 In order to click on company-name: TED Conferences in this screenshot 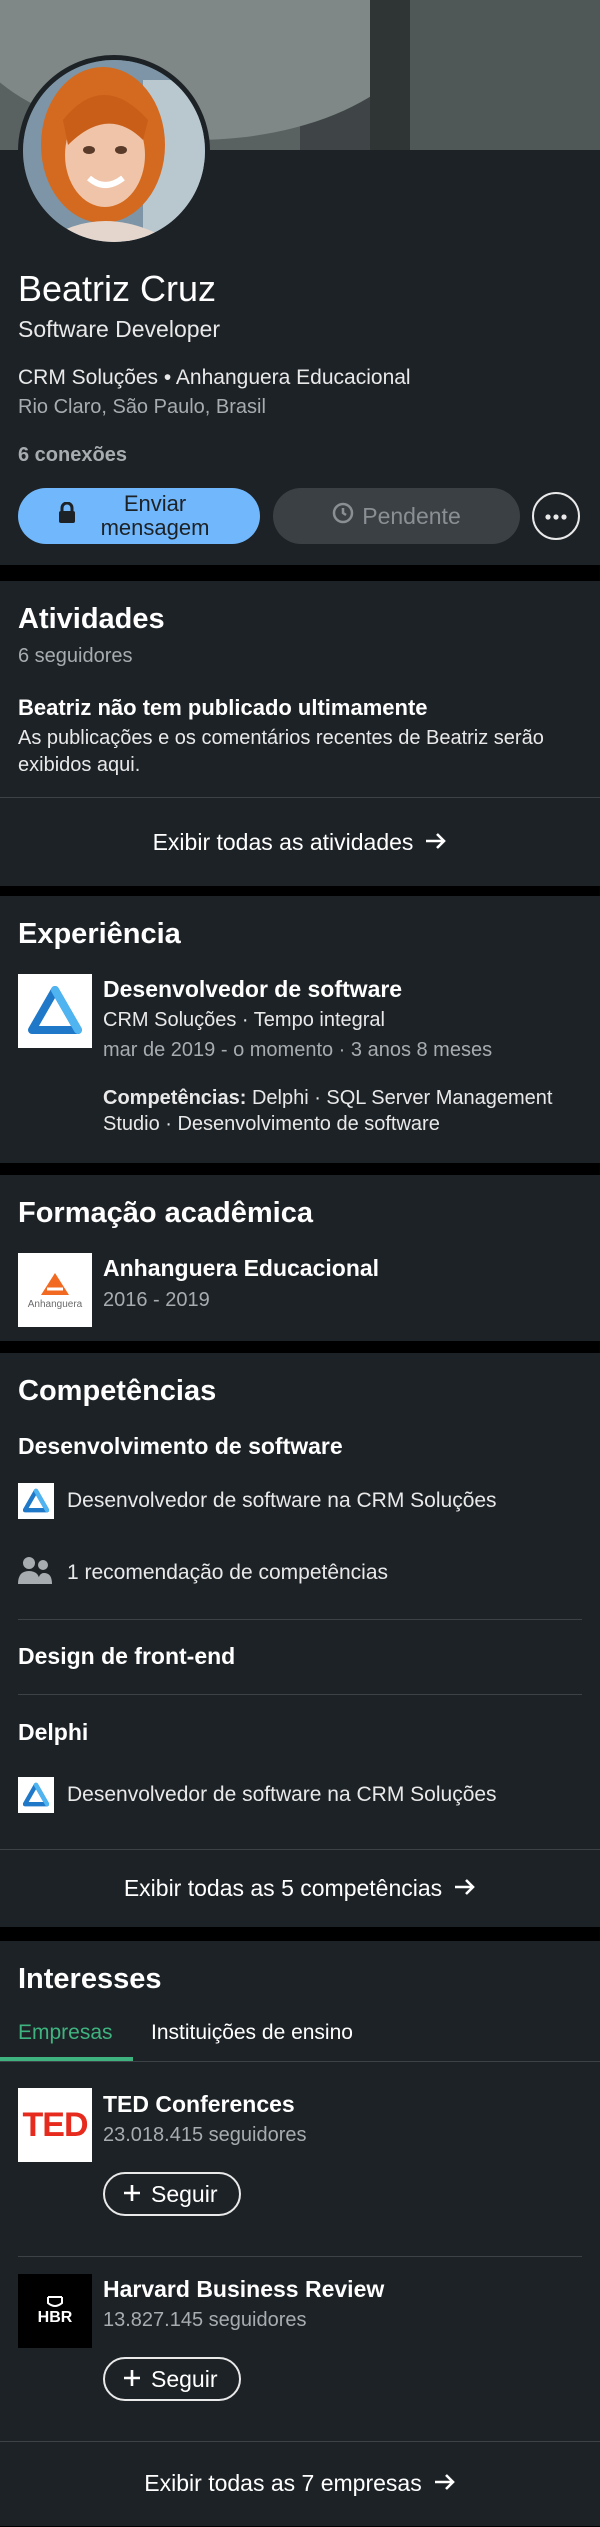, I will do `click(199, 2104)`.